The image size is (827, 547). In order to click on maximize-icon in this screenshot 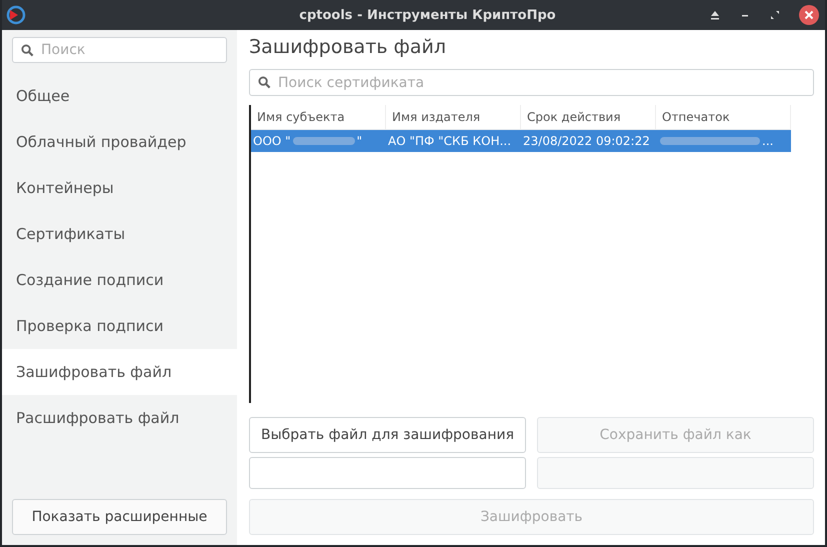, I will do `click(775, 15)`.